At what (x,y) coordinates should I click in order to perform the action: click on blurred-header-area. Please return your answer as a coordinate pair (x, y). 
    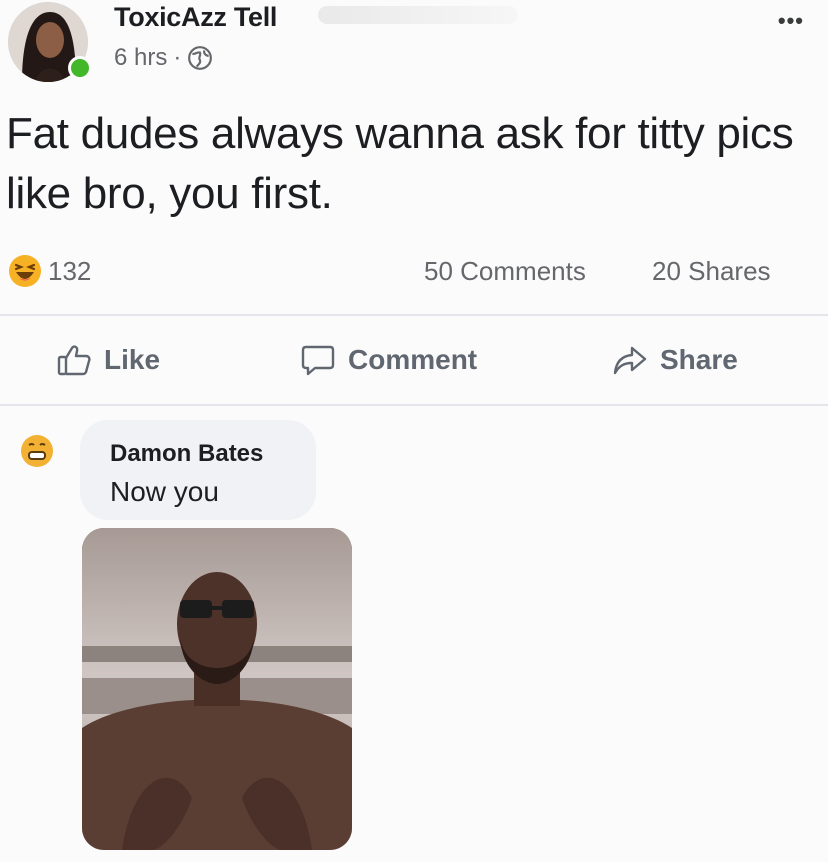
    Looking at the image, I should click on (418, 15).